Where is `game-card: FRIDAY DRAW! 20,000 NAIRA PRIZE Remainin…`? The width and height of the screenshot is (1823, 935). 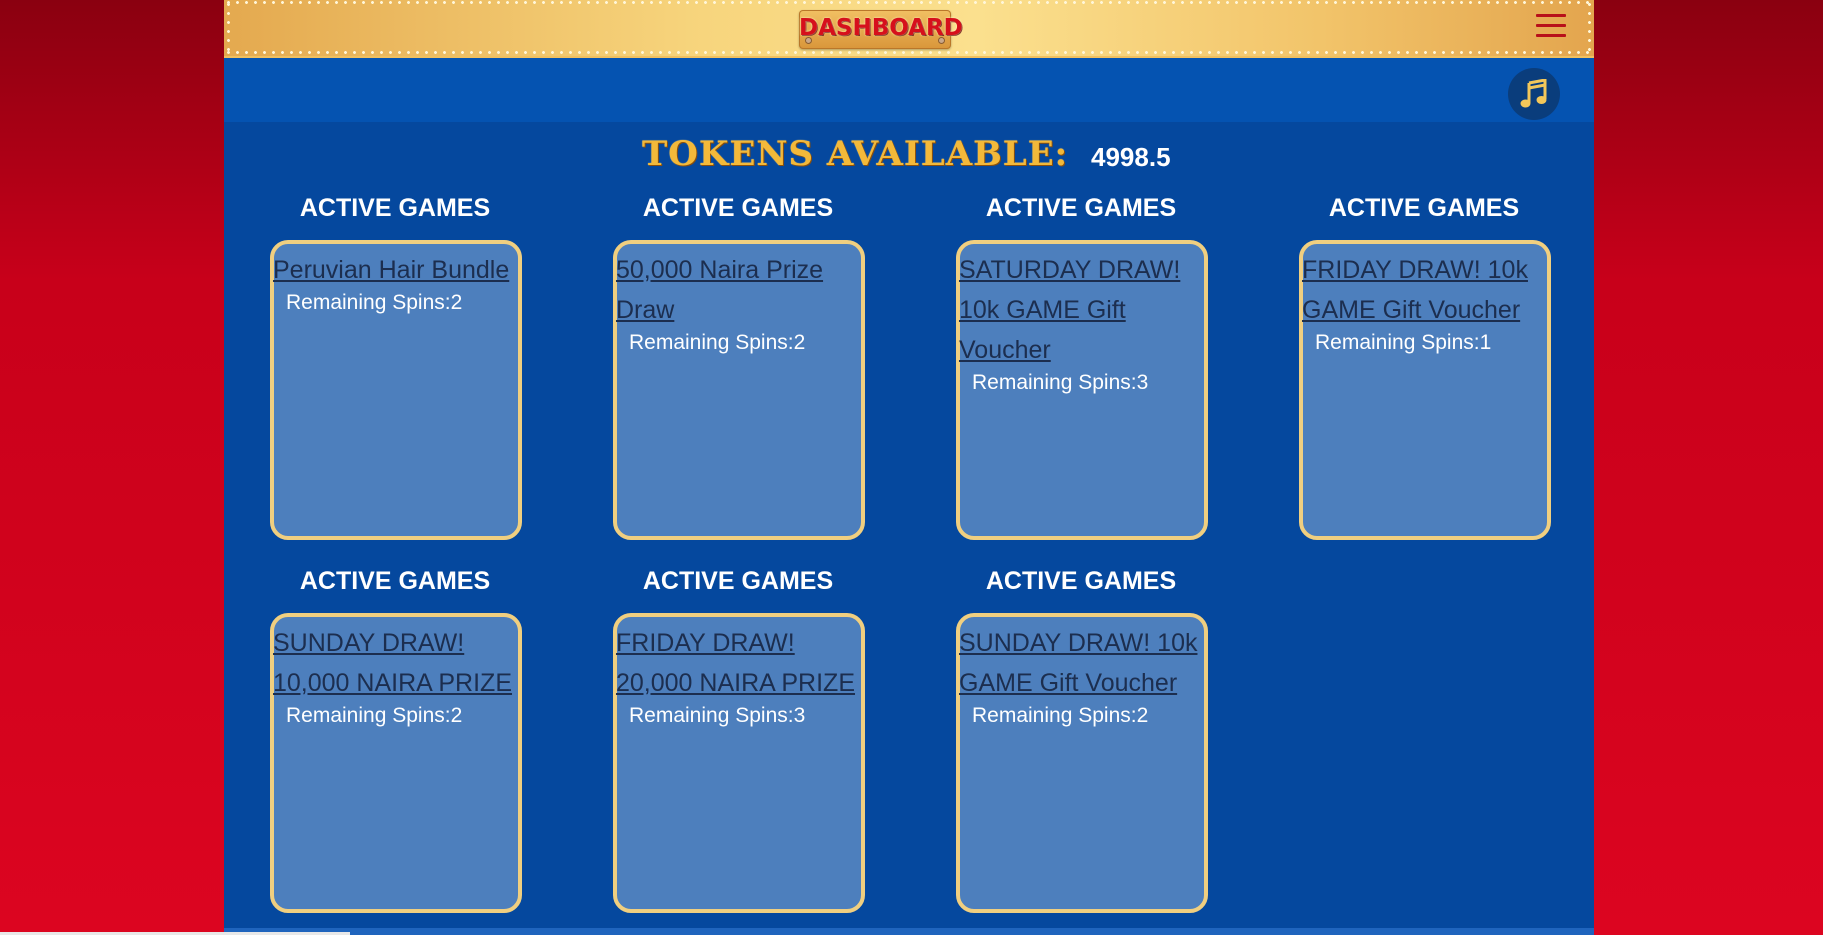
game-card: FRIDAY DRAW! 20,000 NAIRA PRIZE Remainin… is located at coordinates (739, 763).